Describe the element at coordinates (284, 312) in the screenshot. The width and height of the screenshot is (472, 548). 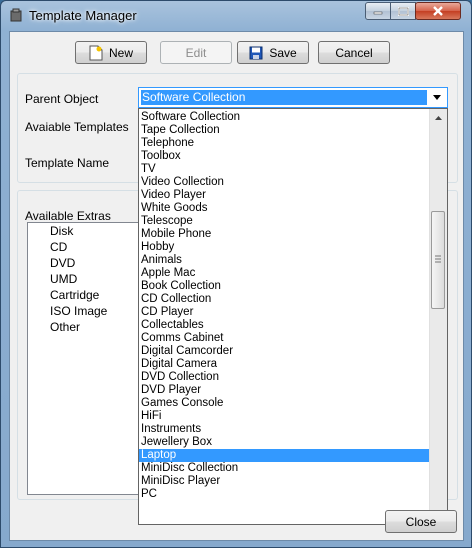
I see `dropdown-option: CD Player` at that location.